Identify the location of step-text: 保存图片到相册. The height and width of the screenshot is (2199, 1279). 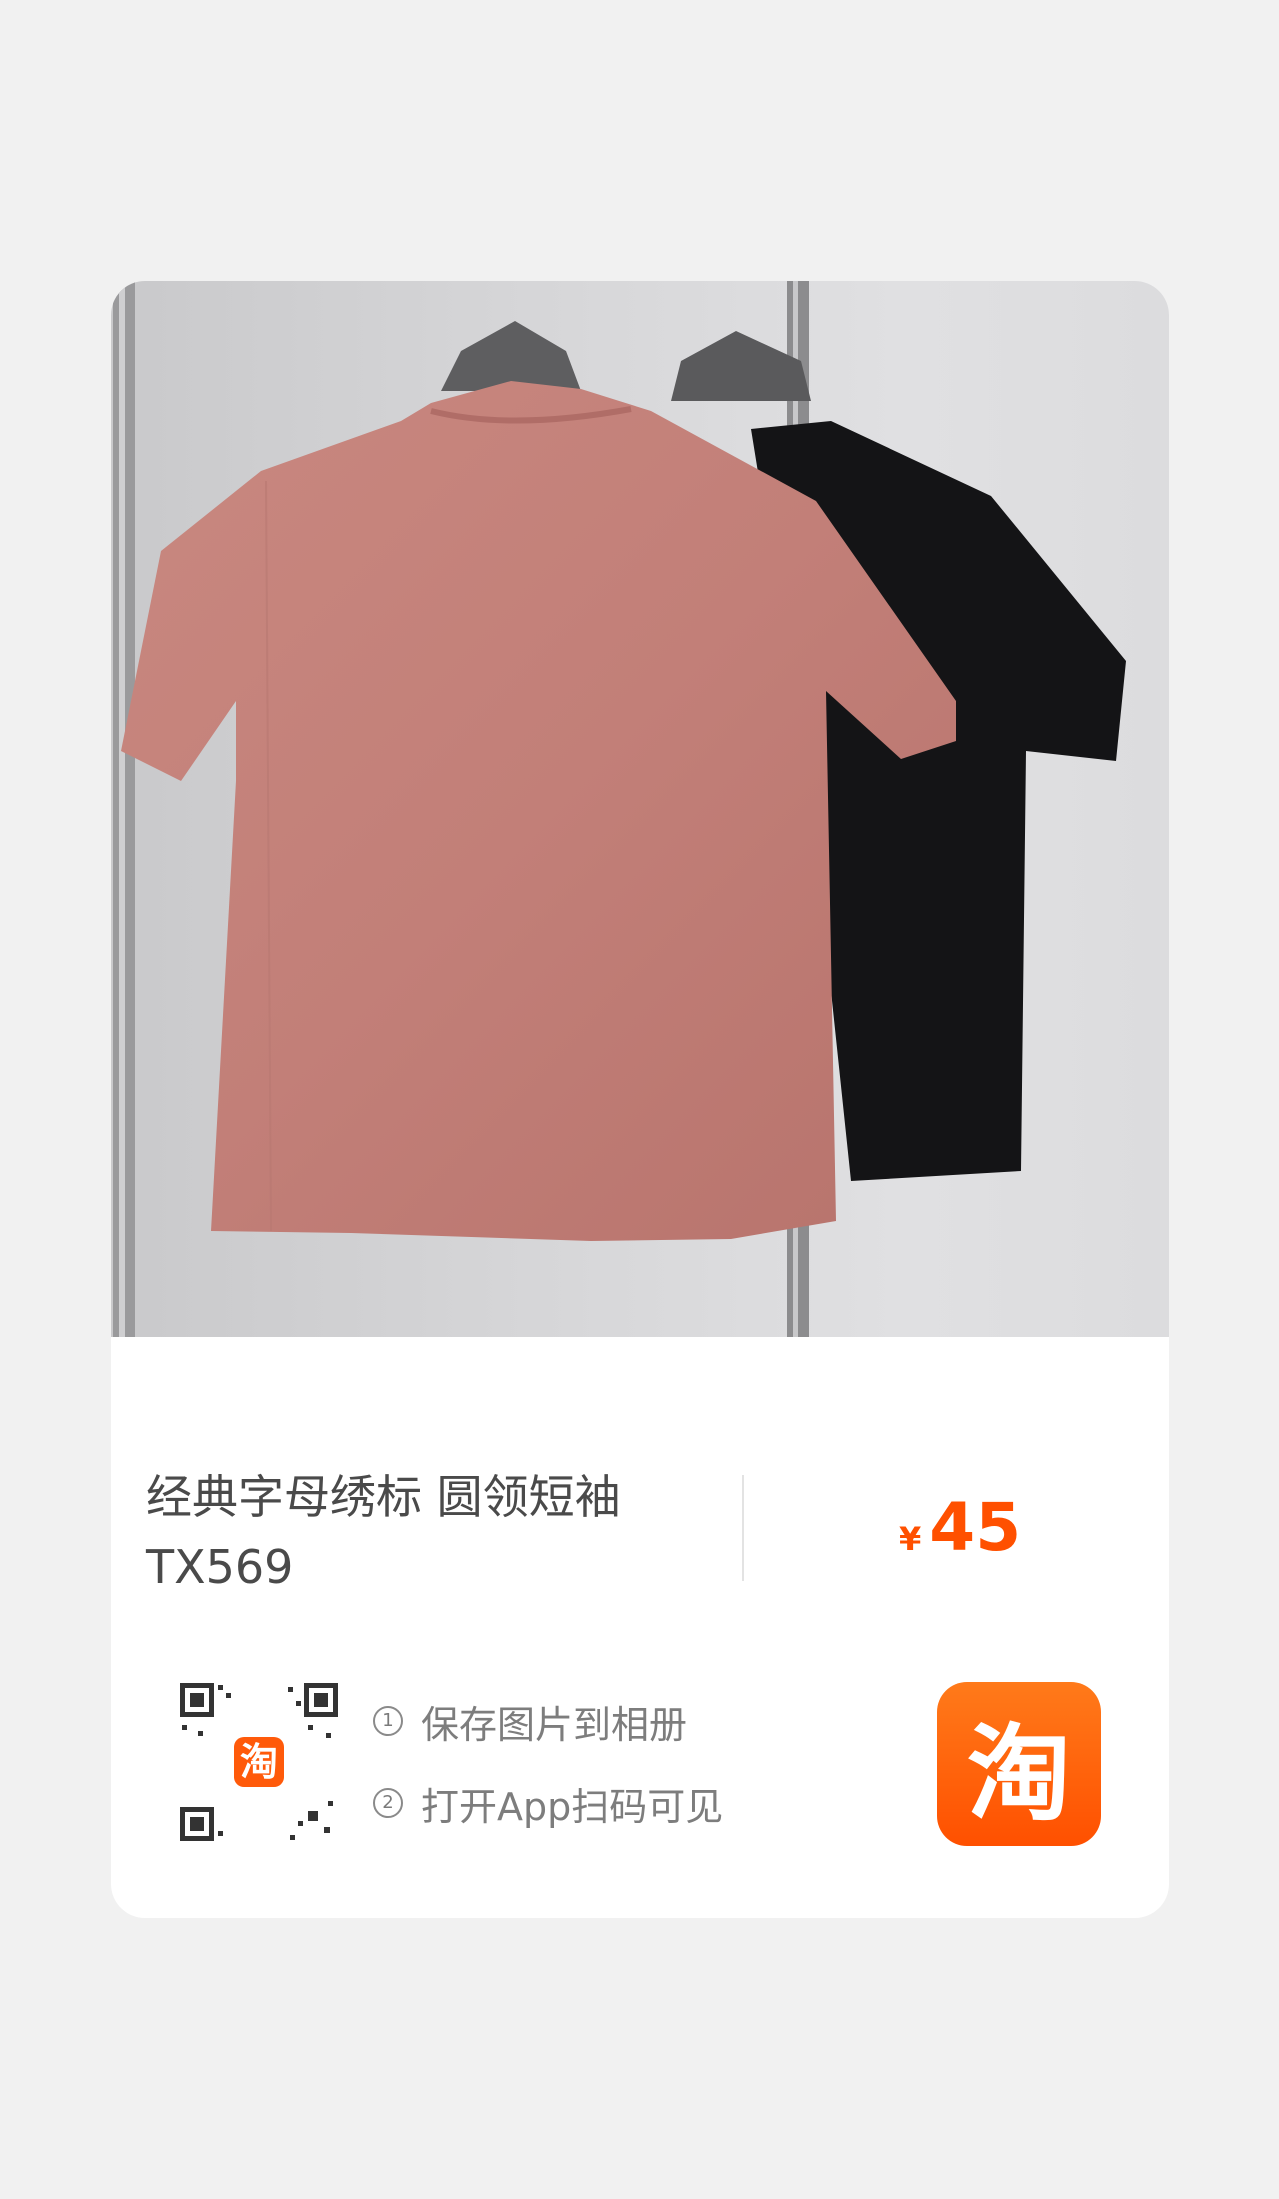
(554, 1724).